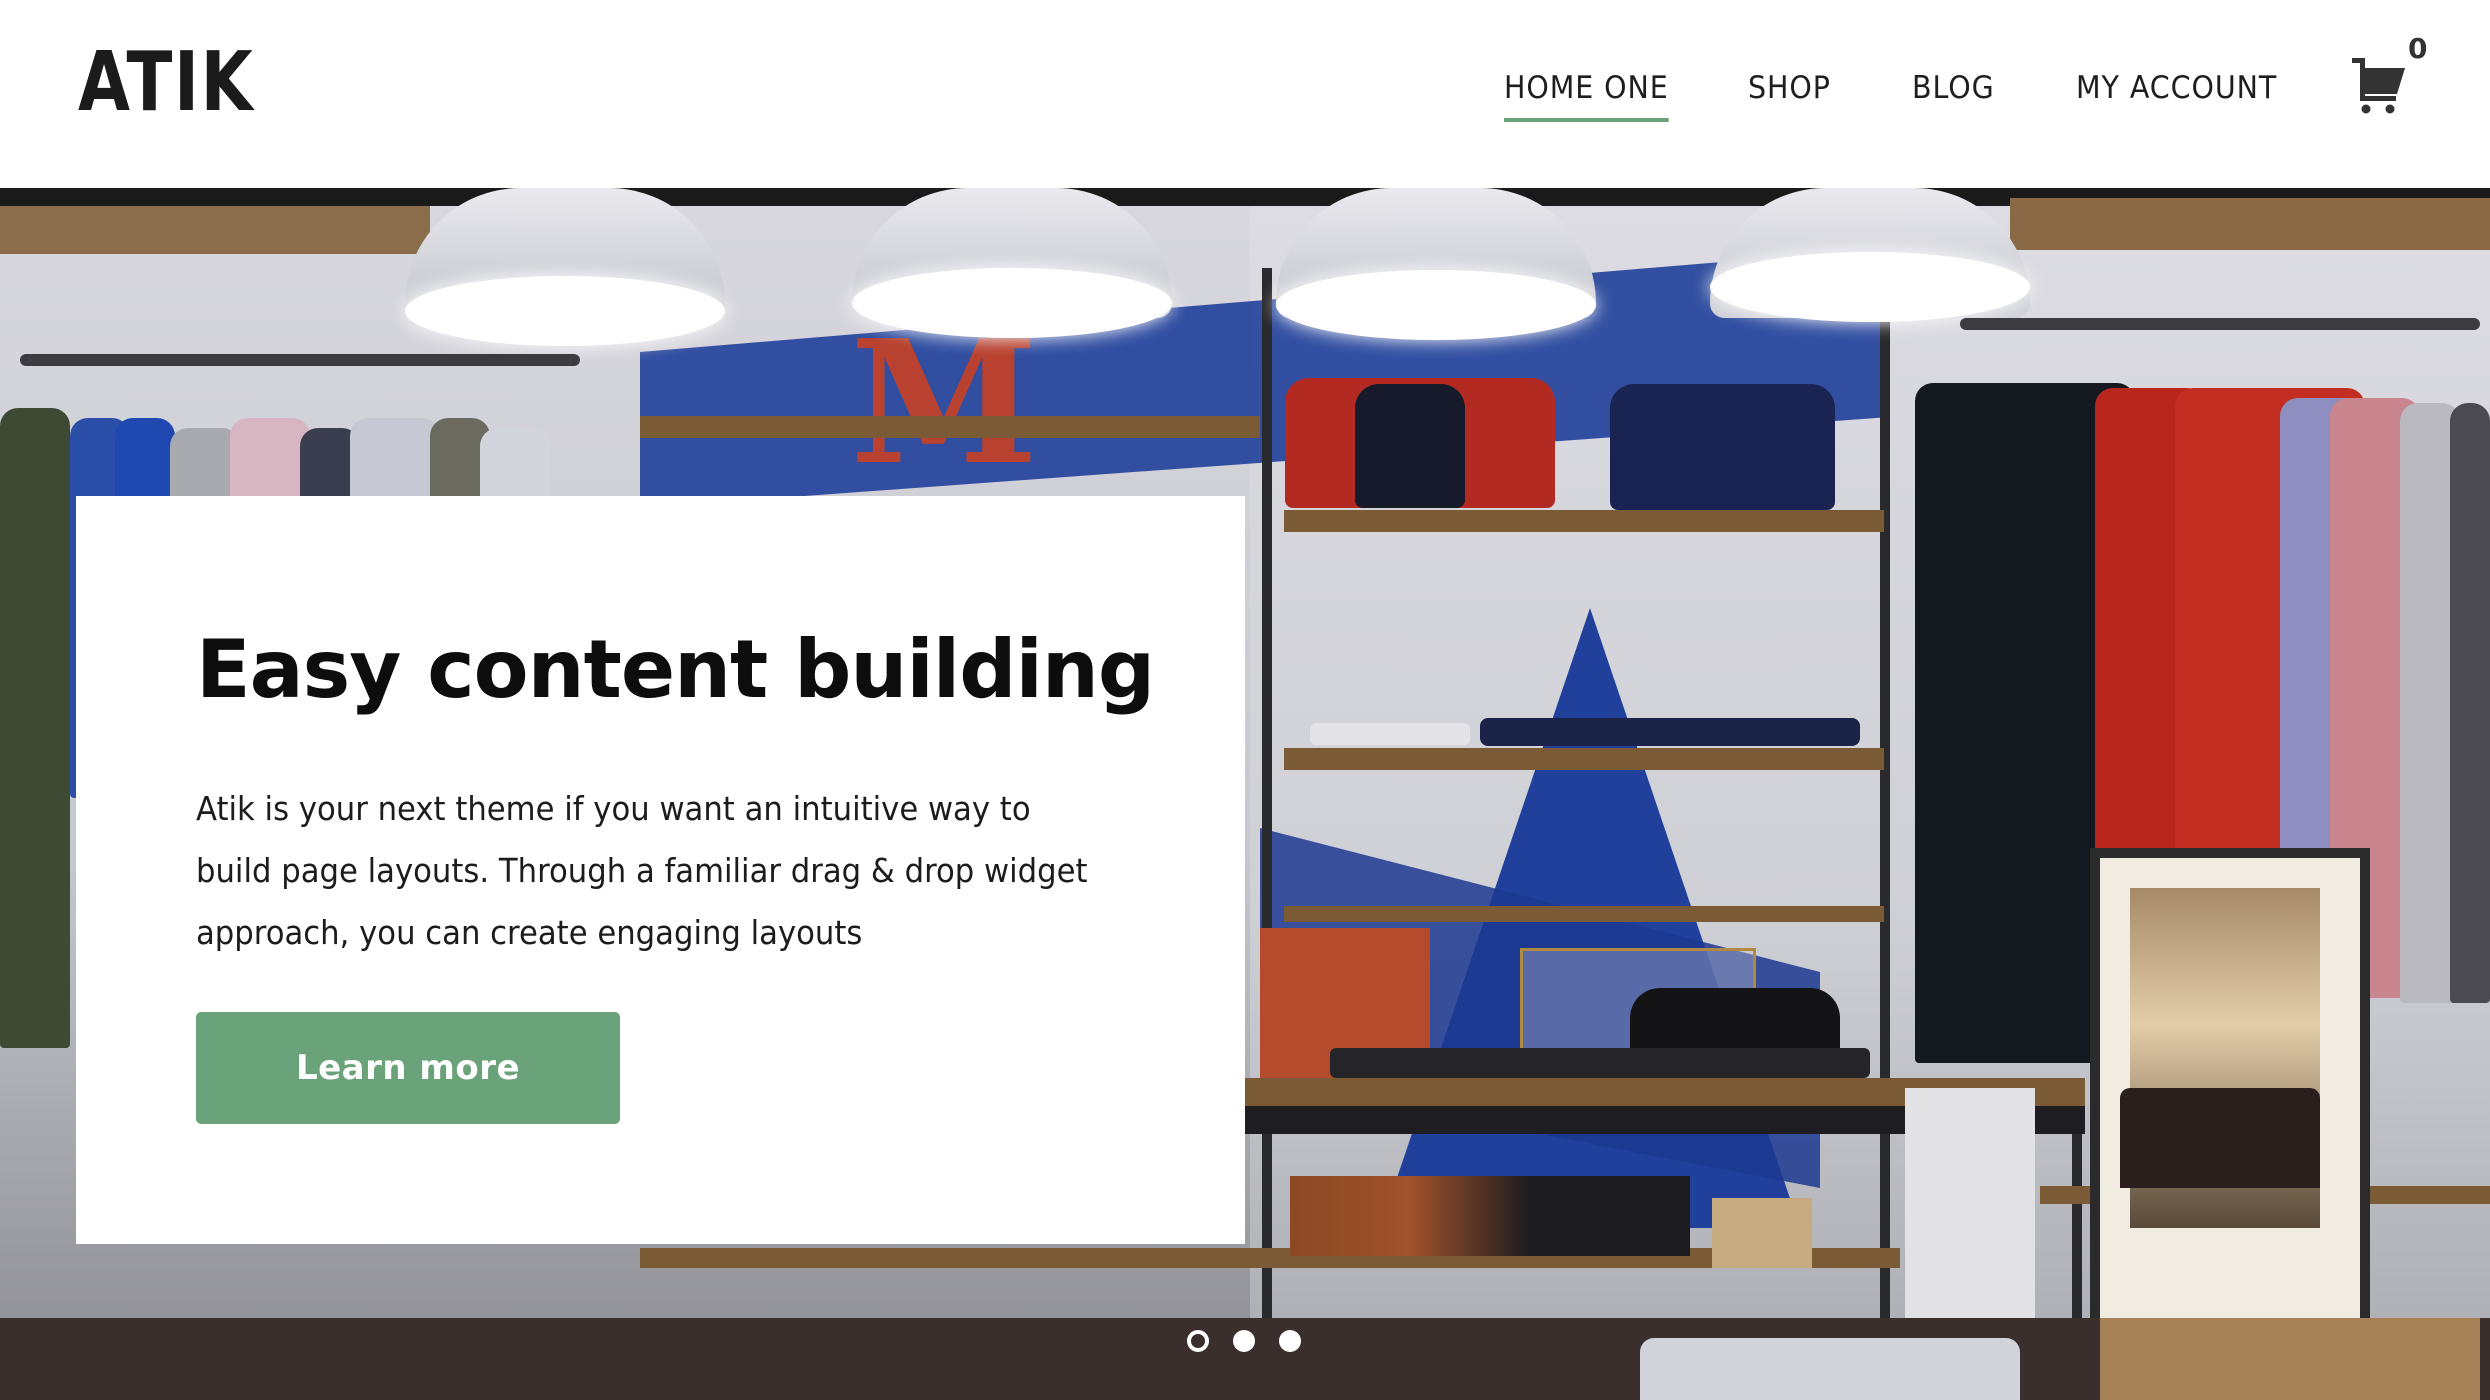 The image size is (2490, 1400). What do you see at coordinates (1586, 96) in the screenshot?
I see `nav-item-home-one: HOME ONE` at bounding box center [1586, 96].